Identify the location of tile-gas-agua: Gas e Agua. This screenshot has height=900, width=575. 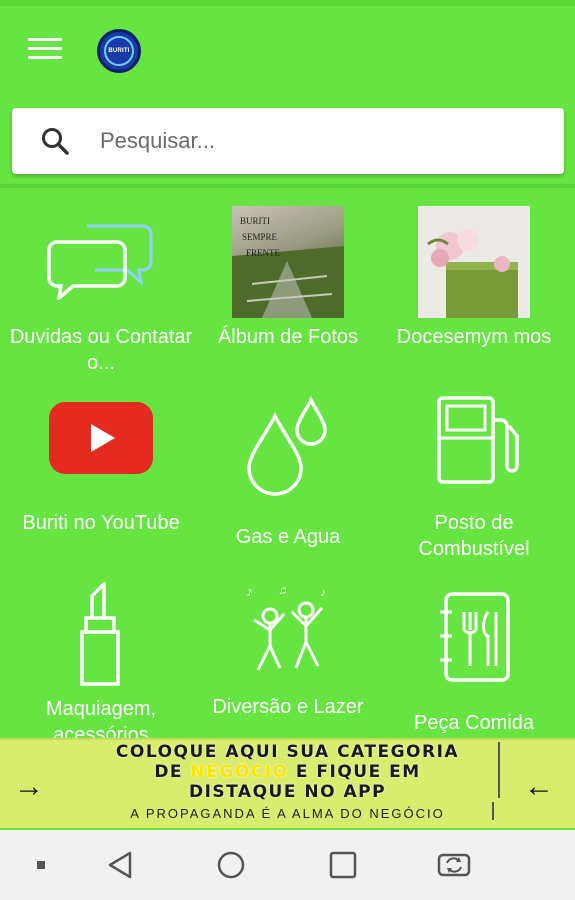
(288, 475).